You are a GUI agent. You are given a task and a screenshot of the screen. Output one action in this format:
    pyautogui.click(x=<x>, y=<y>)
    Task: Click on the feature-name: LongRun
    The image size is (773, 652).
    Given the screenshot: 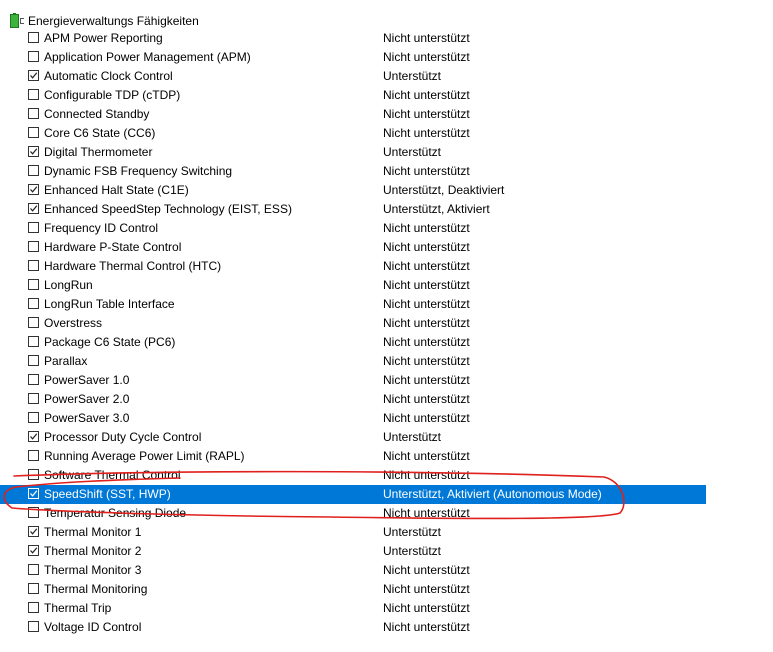 What is the action you would take?
    pyautogui.click(x=68, y=285)
    